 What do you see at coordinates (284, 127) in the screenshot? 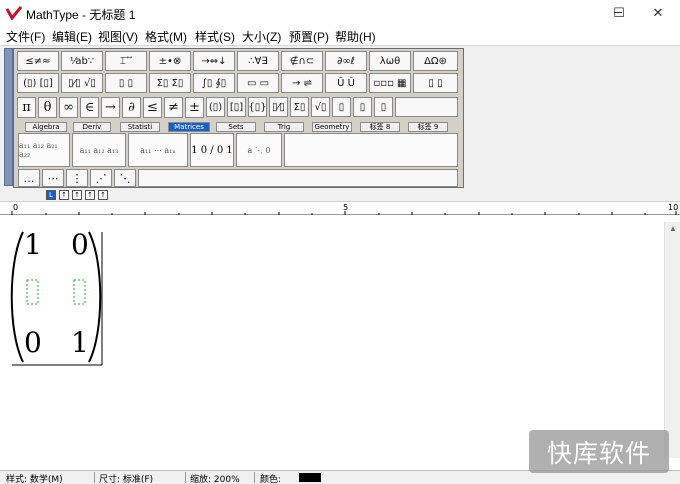
I see `tab-trig: Trig` at bounding box center [284, 127].